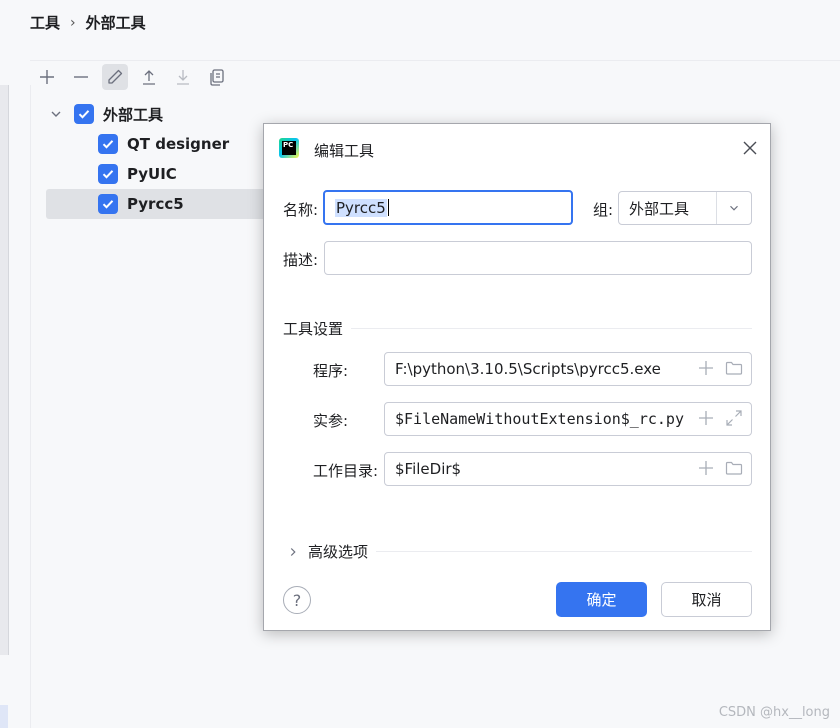 Image resolution: width=840 pixels, height=728 pixels. I want to click on program-label: 程序:, so click(331, 371).